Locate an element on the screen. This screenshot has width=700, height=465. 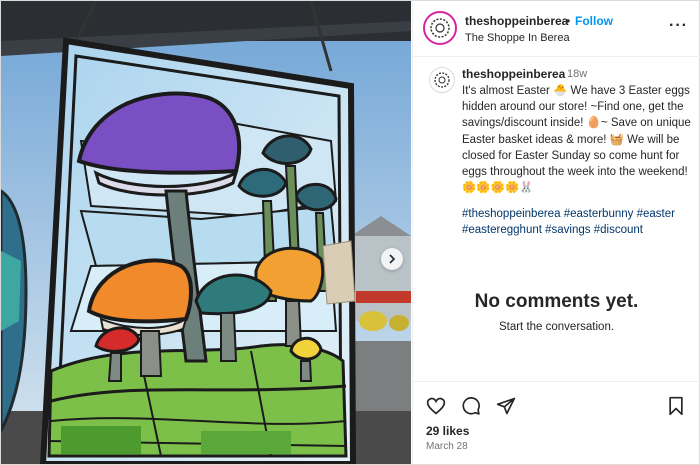
next-image-button is located at coordinates (392, 259).